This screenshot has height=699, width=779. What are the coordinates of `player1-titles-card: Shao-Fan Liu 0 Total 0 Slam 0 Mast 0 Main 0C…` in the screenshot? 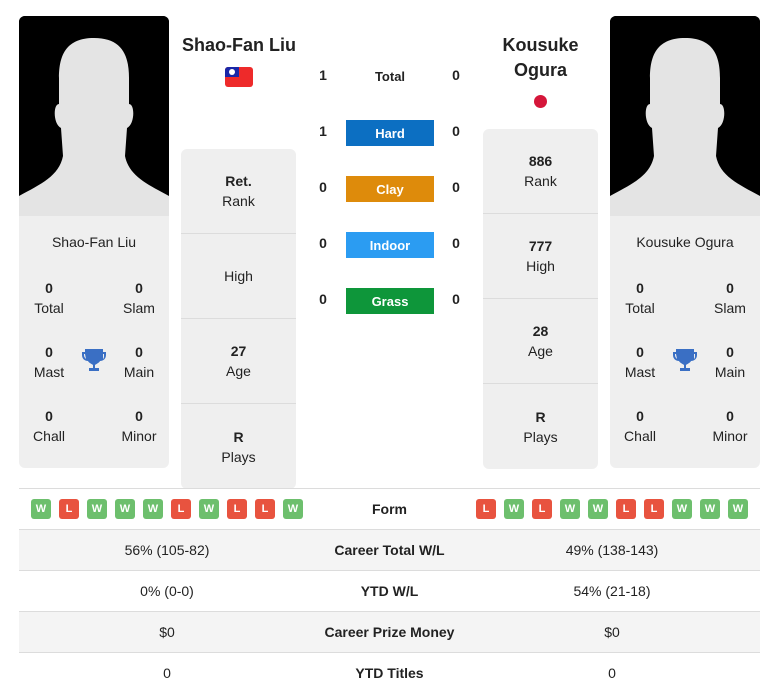 It's located at (94, 342).